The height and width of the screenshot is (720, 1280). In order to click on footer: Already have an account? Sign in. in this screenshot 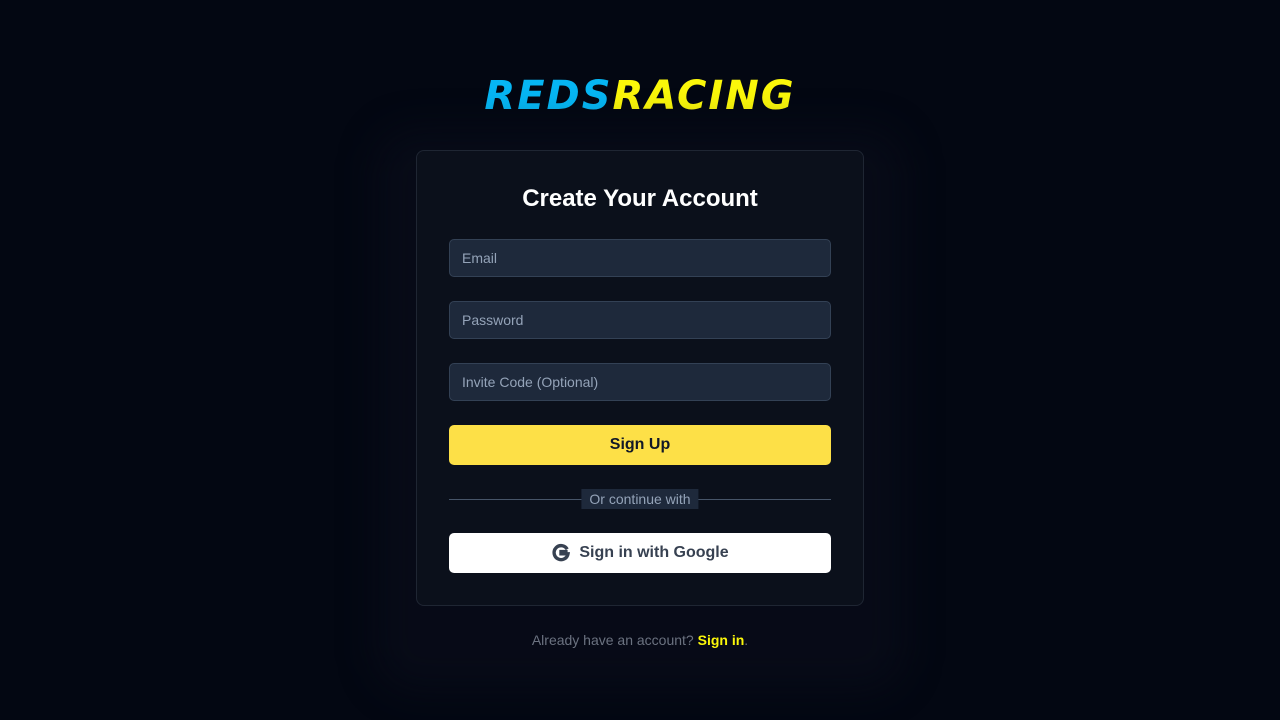, I will do `click(640, 640)`.